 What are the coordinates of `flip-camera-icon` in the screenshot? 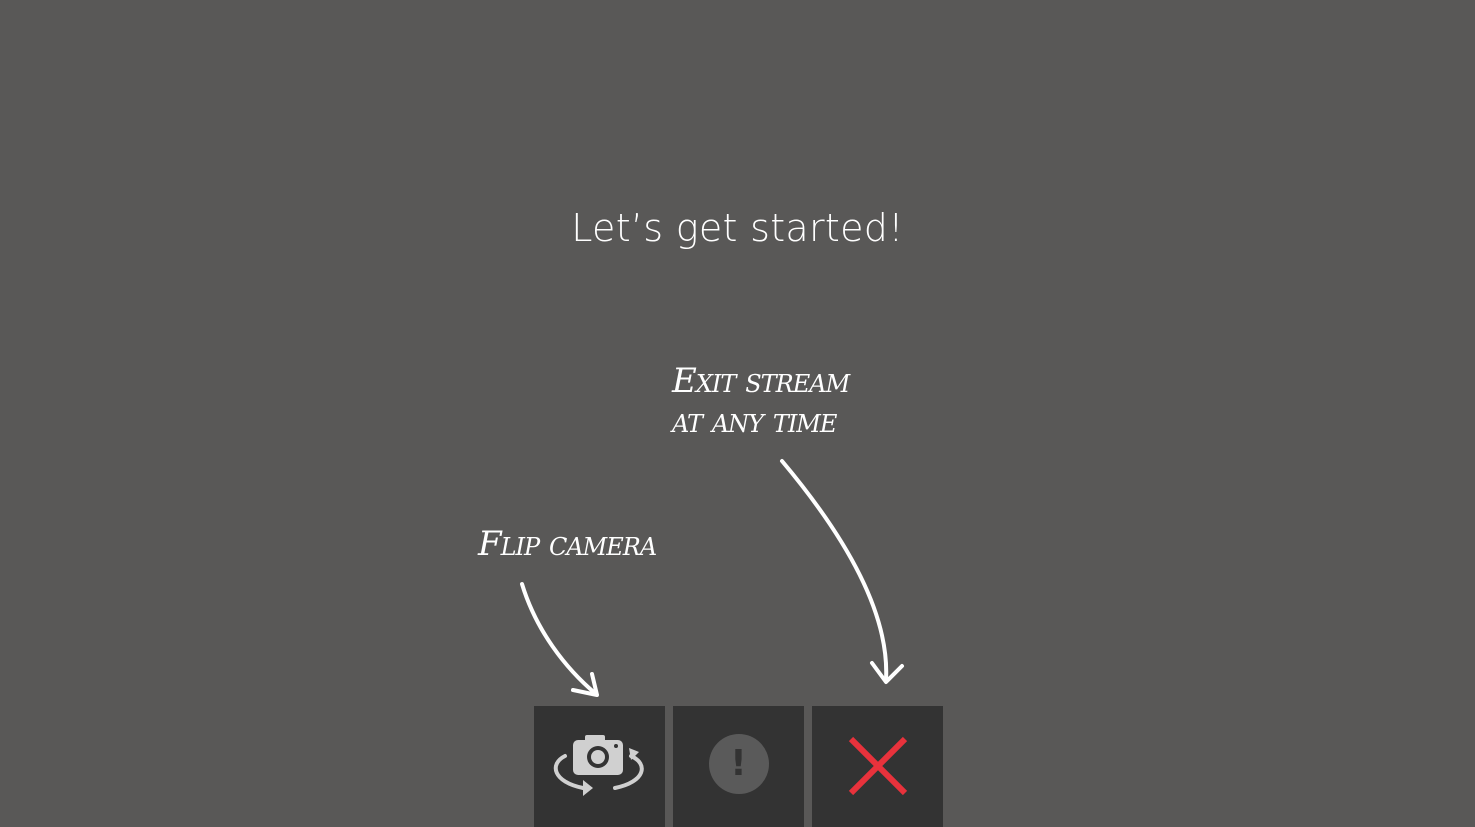 It's located at (598, 765).